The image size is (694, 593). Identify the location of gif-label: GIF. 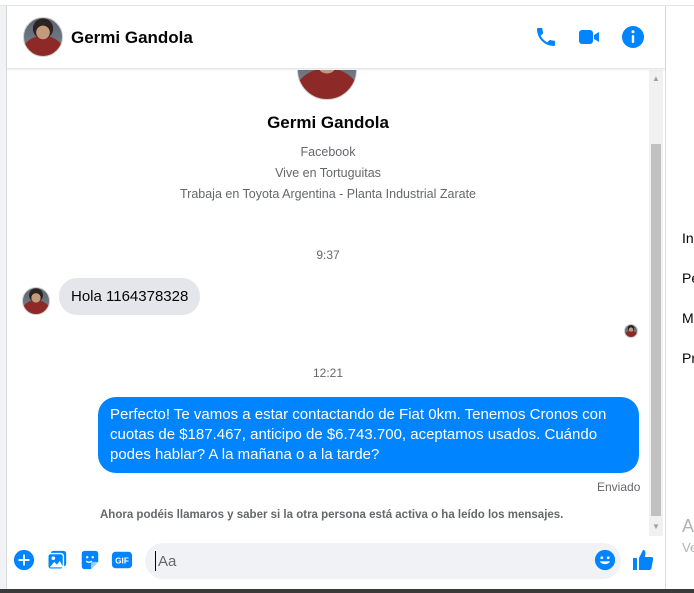
(122, 561).